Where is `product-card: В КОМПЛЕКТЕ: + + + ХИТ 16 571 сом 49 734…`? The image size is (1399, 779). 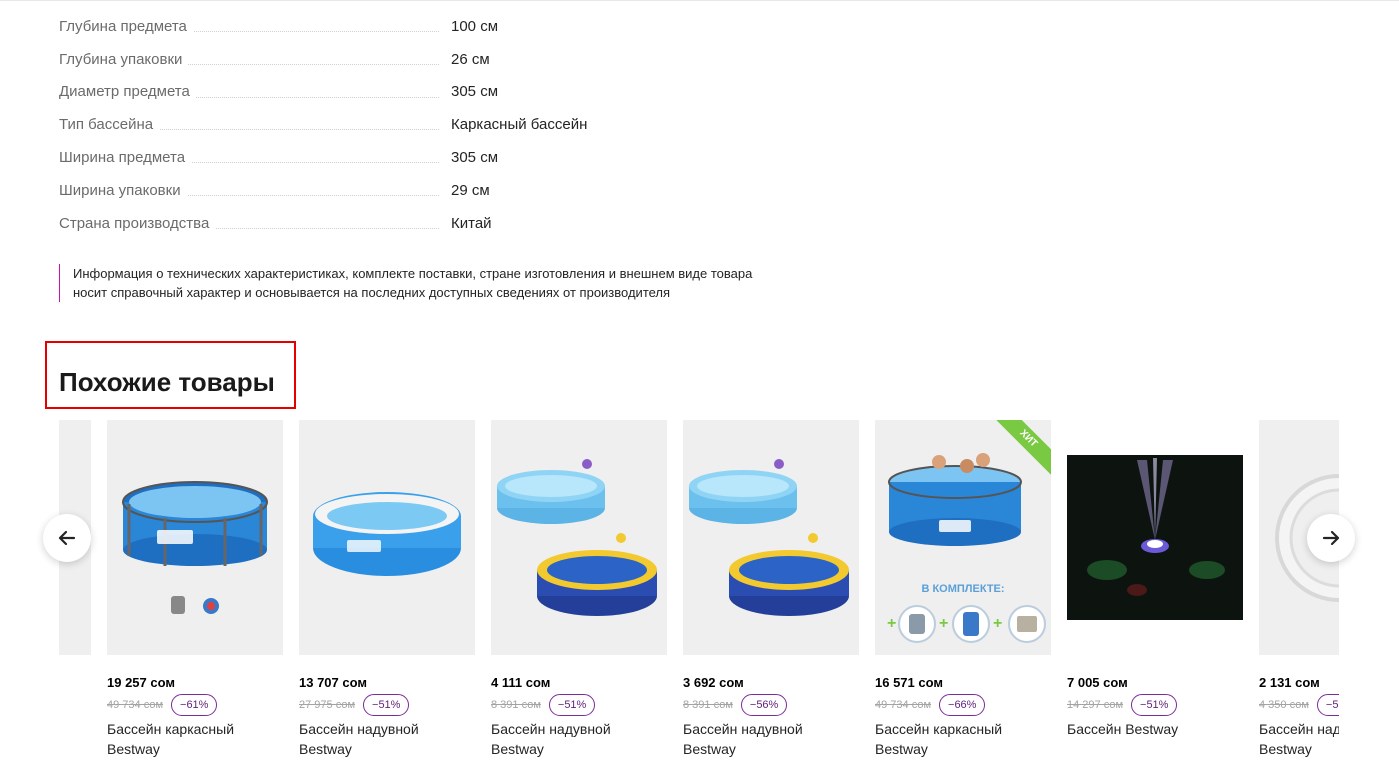
product-card: В КОМПЛЕКТЕ: + + + ХИТ 16 571 сом 49 734… is located at coordinates (963, 589).